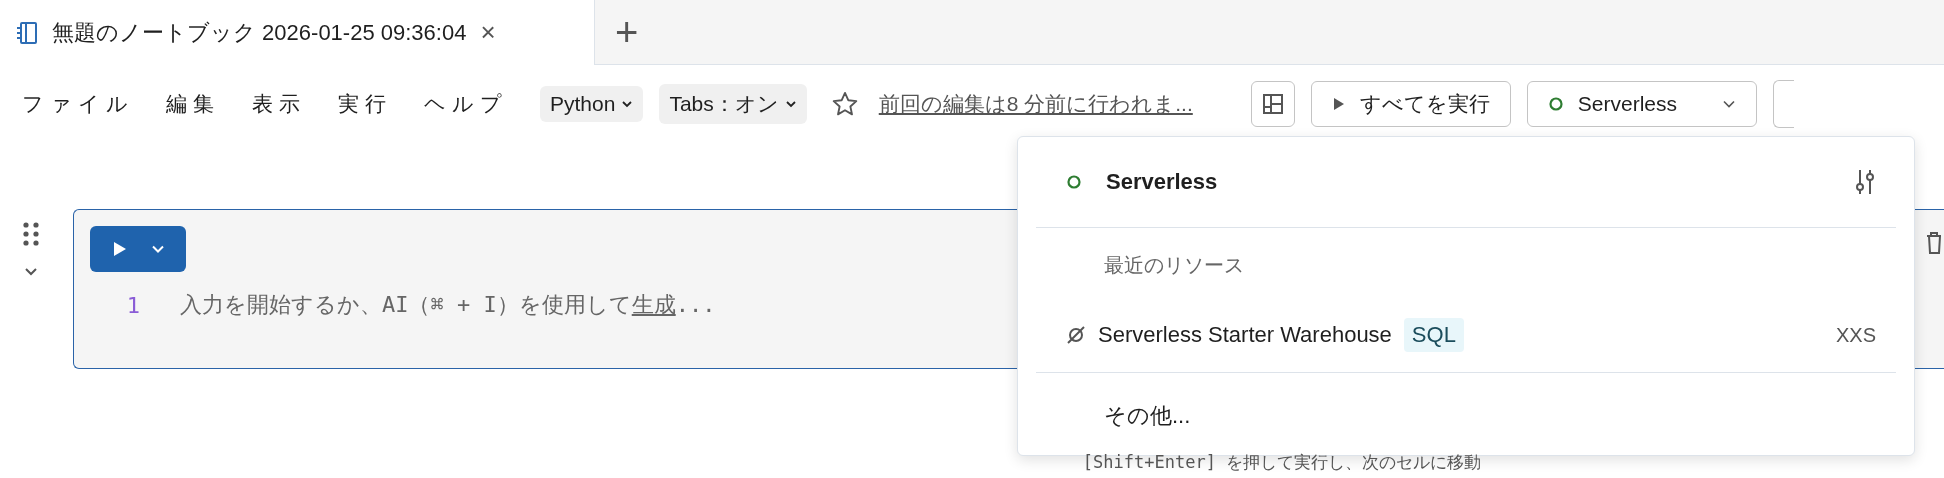  What do you see at coordinates (1174, 265) in the screenshot?
I see `section-heading: 最近のリソース` at bounding box center [1174, 265].